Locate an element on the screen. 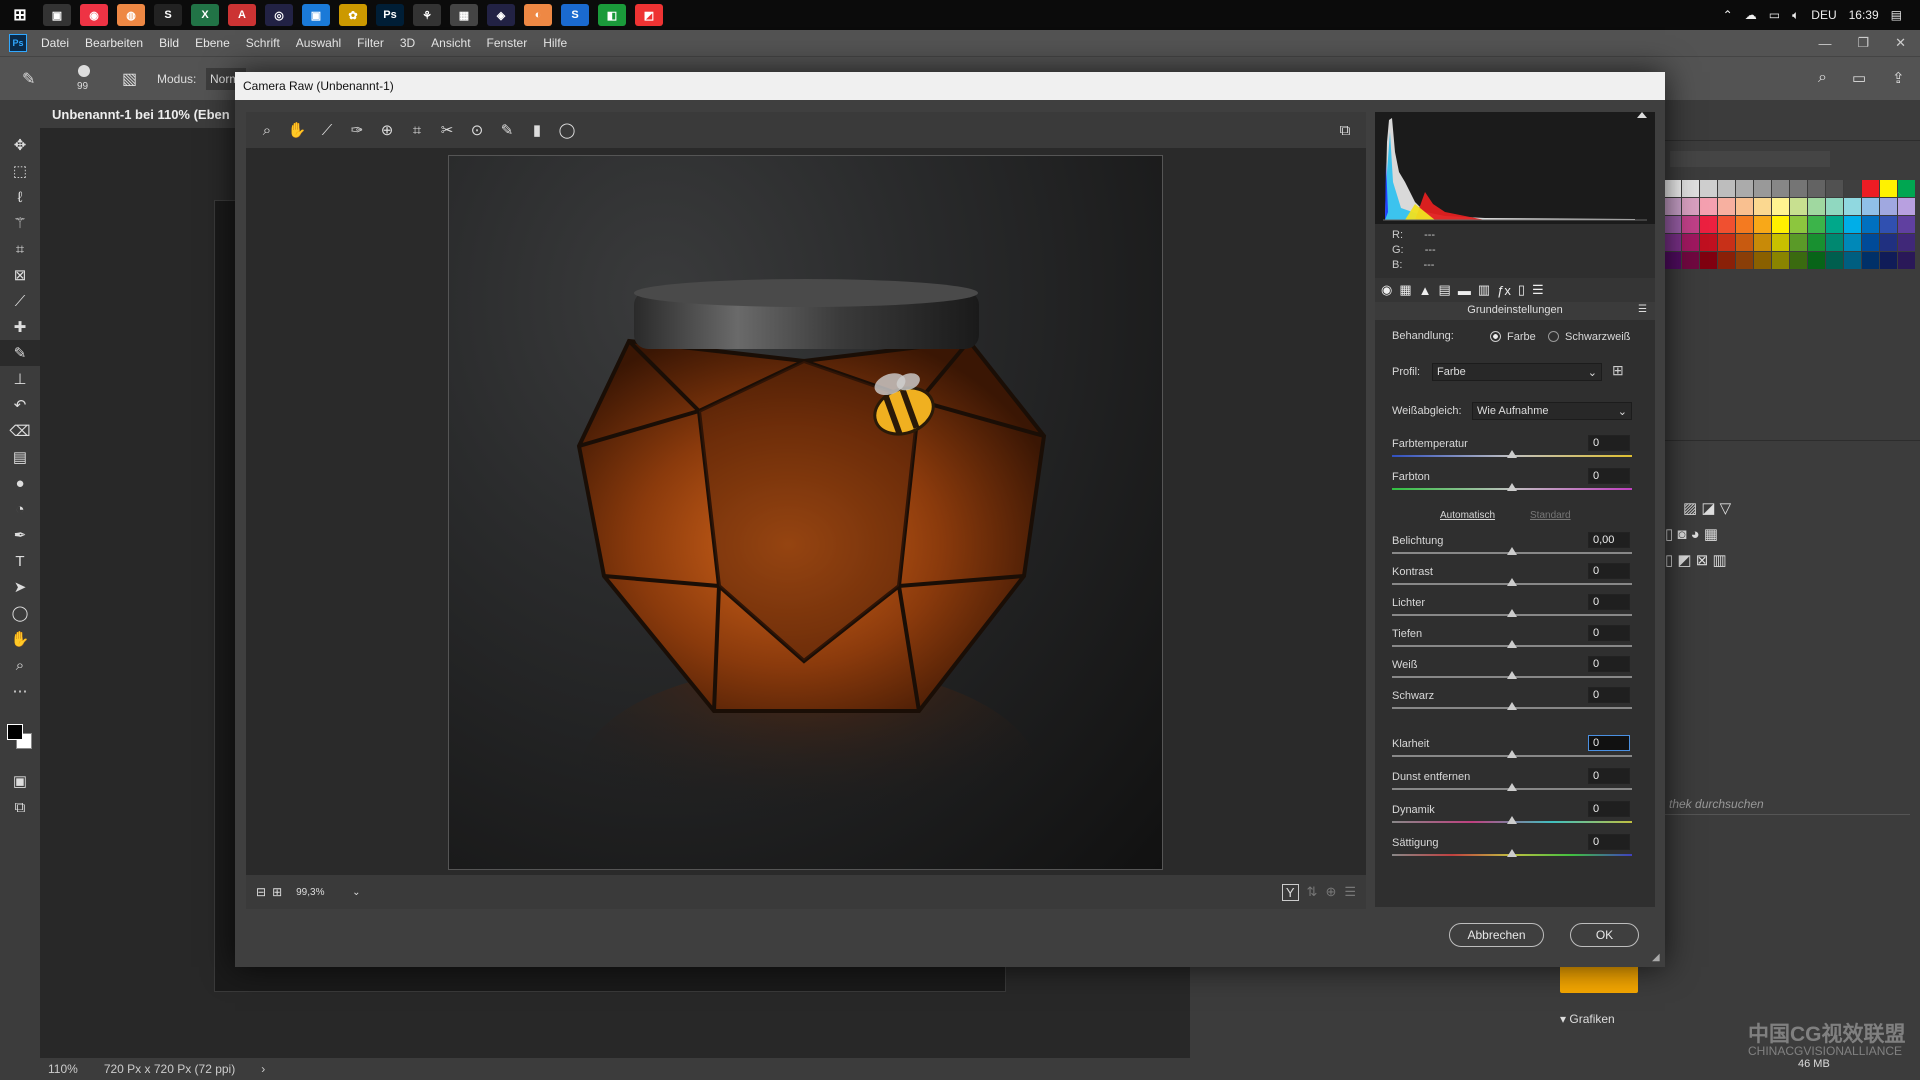  volume-icon: 🔈︎ is located at coordinates (1795, 15).